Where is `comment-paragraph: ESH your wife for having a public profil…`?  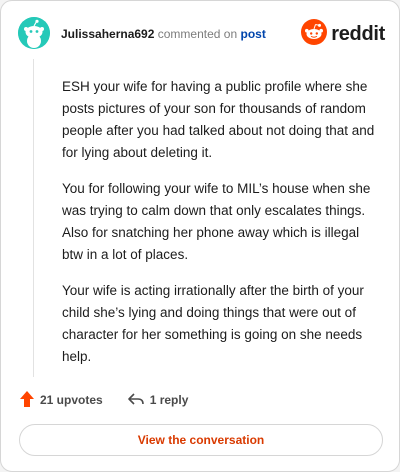
comment-paragraph: ESH your wife for having a public profil… is located at coordinates (218, 119).